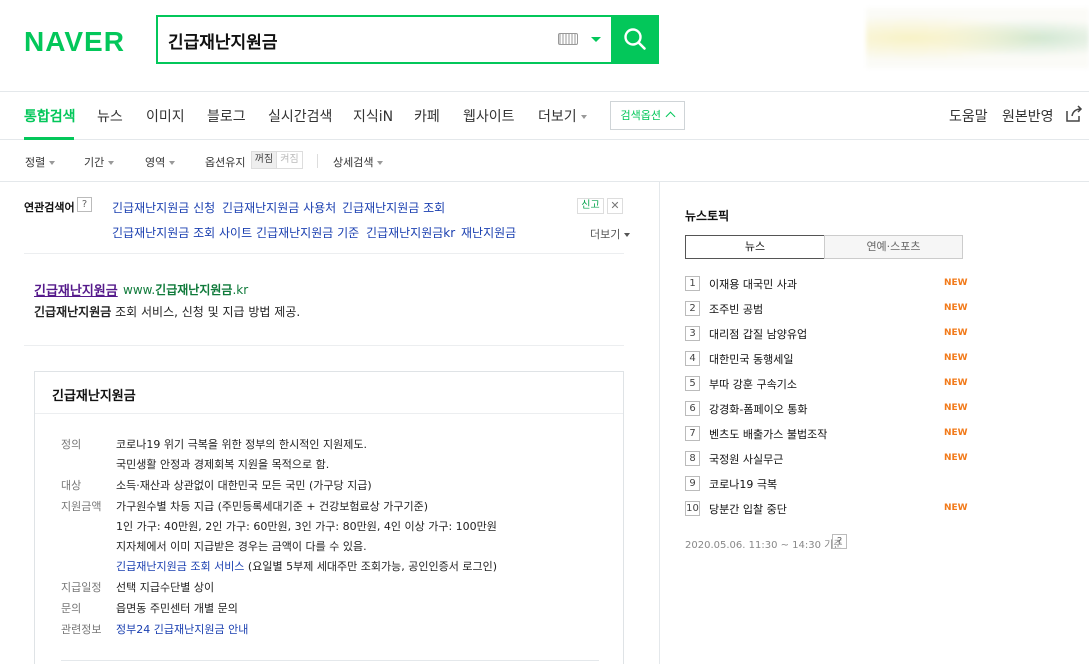 The width and height of the screenshot is (1089, 664). What do you see at coordinates (393, 207) in the screenshot?
I see `related-keyword: 긴급재난지원금 조회` at bounding box center [393, 207].